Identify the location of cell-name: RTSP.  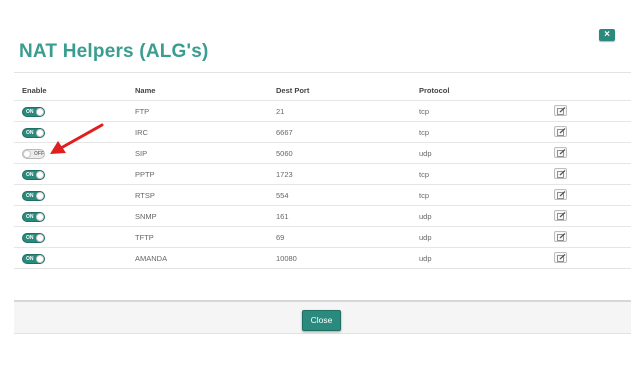
(145, 195).